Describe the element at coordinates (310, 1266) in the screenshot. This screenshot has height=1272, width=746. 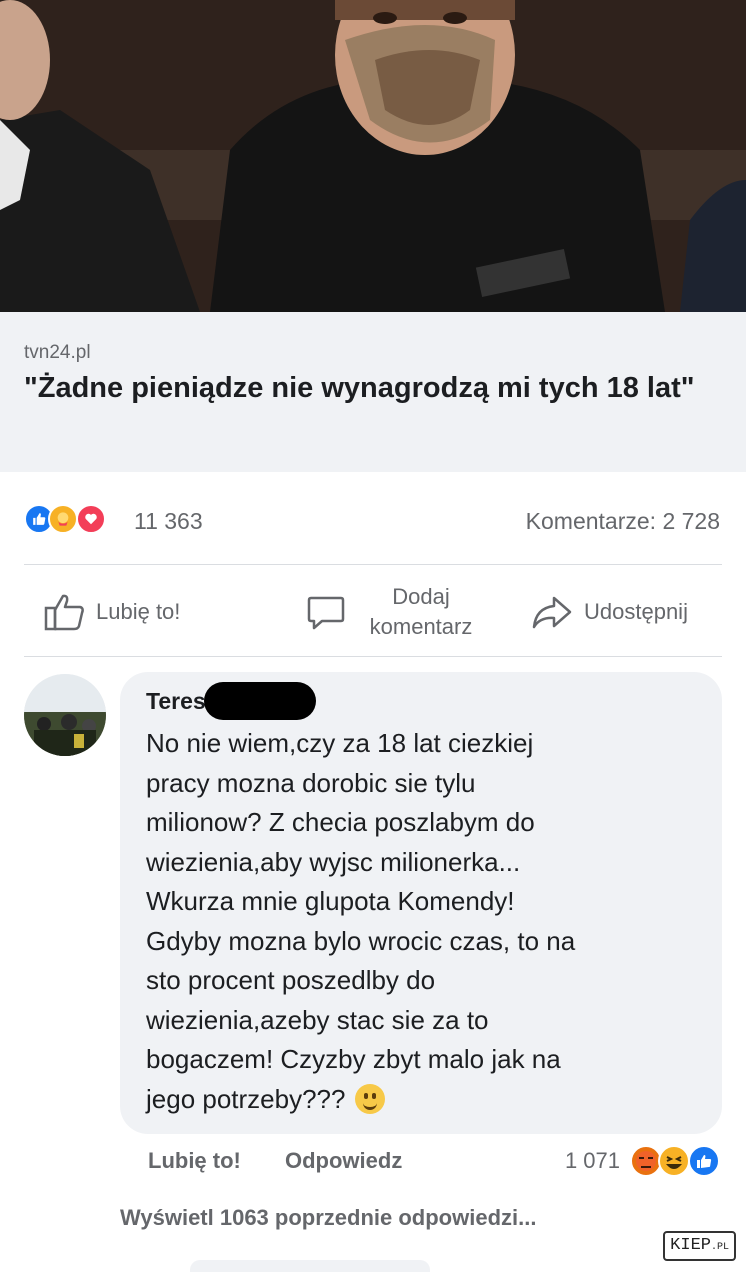
I see `next-comment-bubble` at that location.